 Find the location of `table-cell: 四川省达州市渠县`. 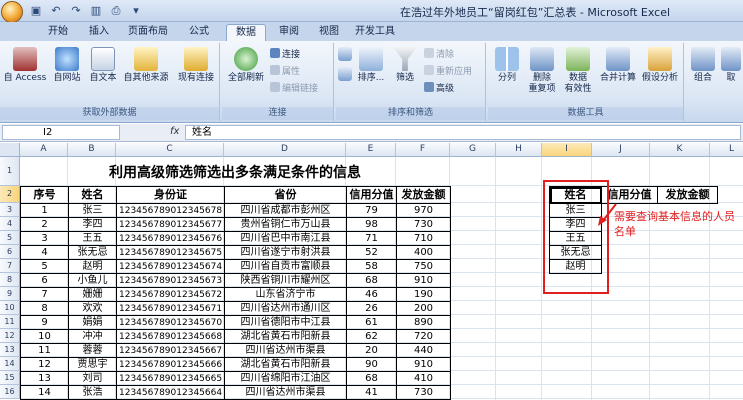

table-cell: 四川省达州市渠县 is located at coordinates (285, 392).